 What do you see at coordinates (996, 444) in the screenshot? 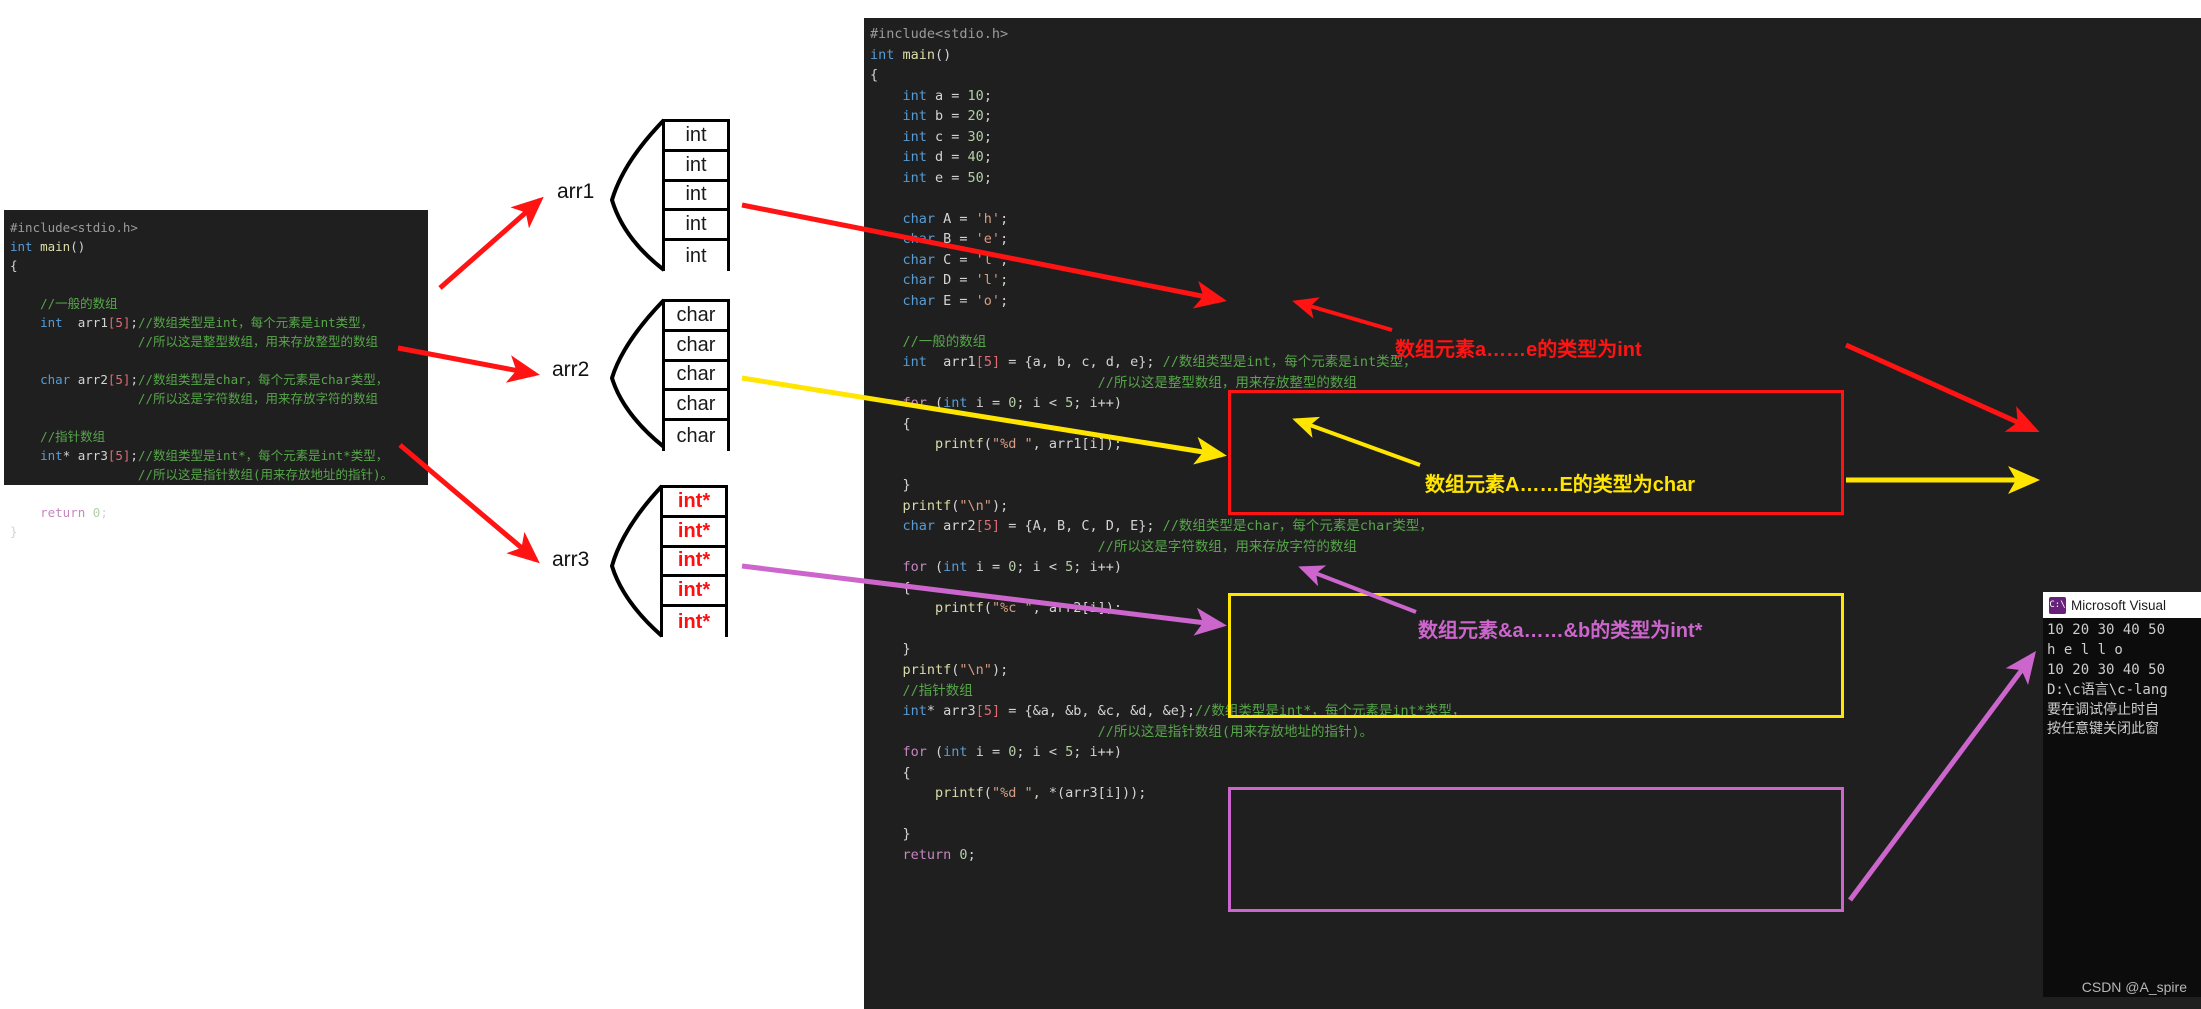
I see `code-line: printf("%d ", arr1[i]);` at bounding box center [996, 444].